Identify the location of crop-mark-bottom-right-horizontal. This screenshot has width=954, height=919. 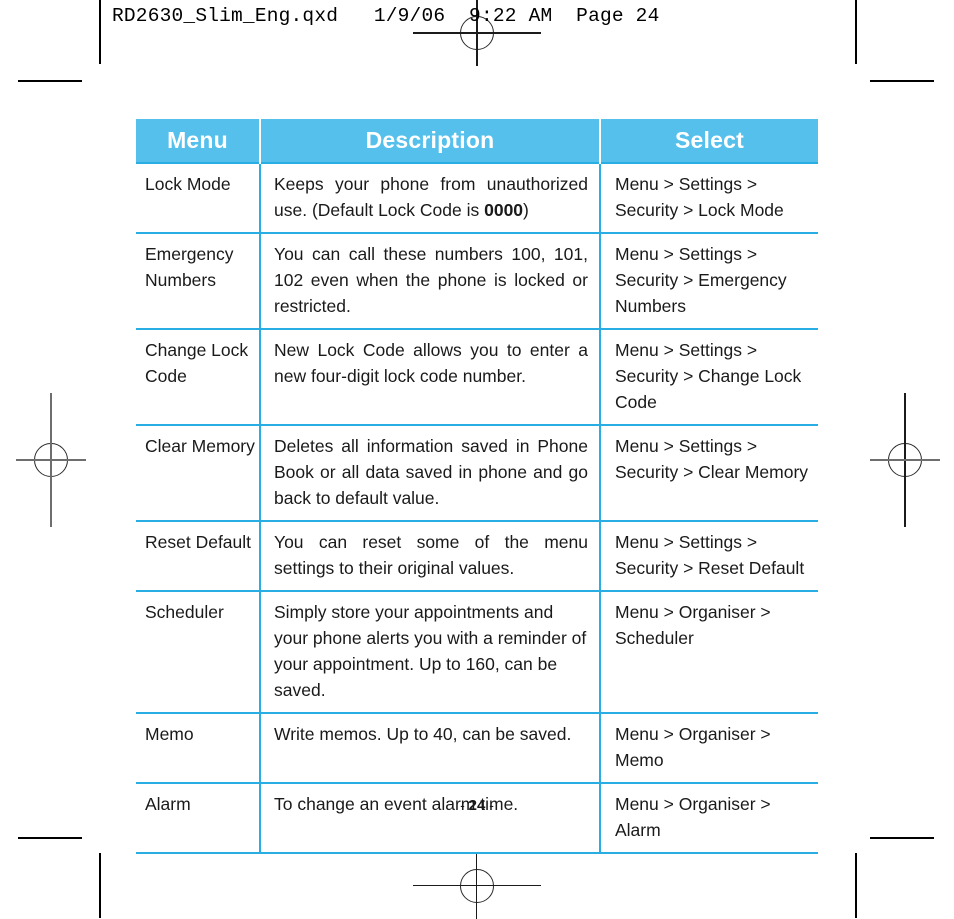
(902, 838).